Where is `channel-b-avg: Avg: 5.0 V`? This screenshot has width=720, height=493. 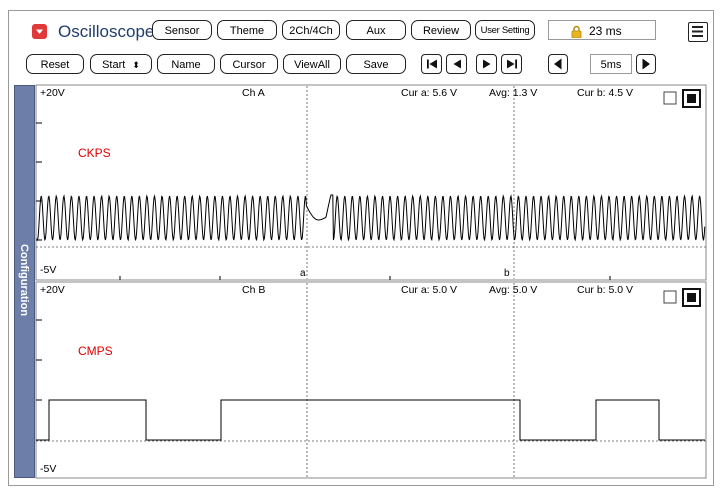
channel-b-avg: Avg: 5.0 V is located at coordinates (513, 290).